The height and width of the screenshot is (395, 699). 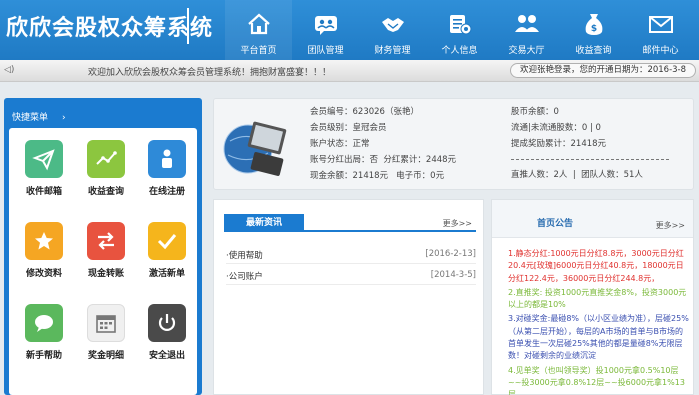 I want to click on tile-logout: 安全退出, so click(x=167, y=331).